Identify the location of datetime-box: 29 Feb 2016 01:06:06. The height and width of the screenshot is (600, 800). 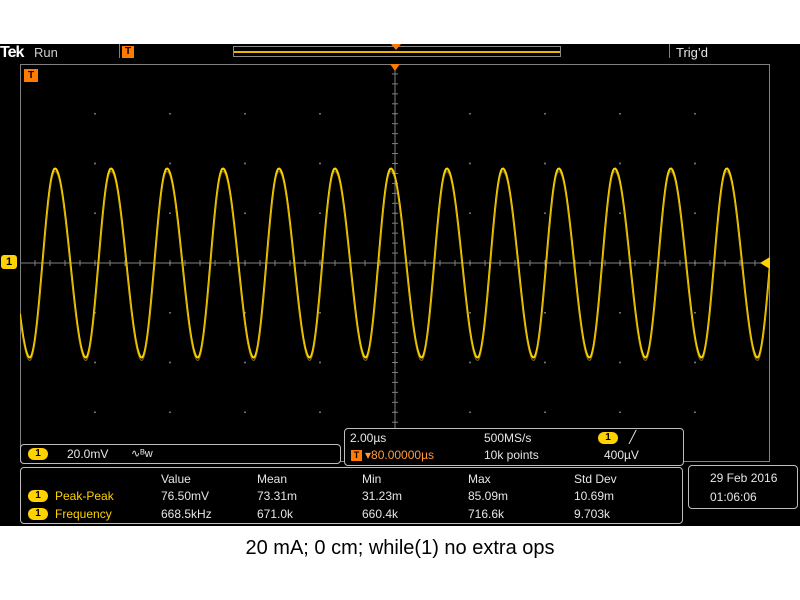
(743, 487).